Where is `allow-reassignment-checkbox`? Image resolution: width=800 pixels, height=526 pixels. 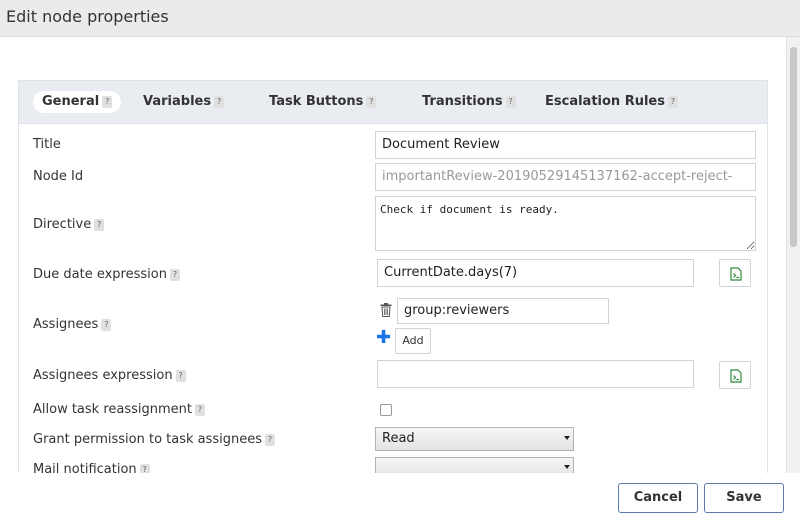 allow-reassignment-checkbox is located at coordinates (386, 410).